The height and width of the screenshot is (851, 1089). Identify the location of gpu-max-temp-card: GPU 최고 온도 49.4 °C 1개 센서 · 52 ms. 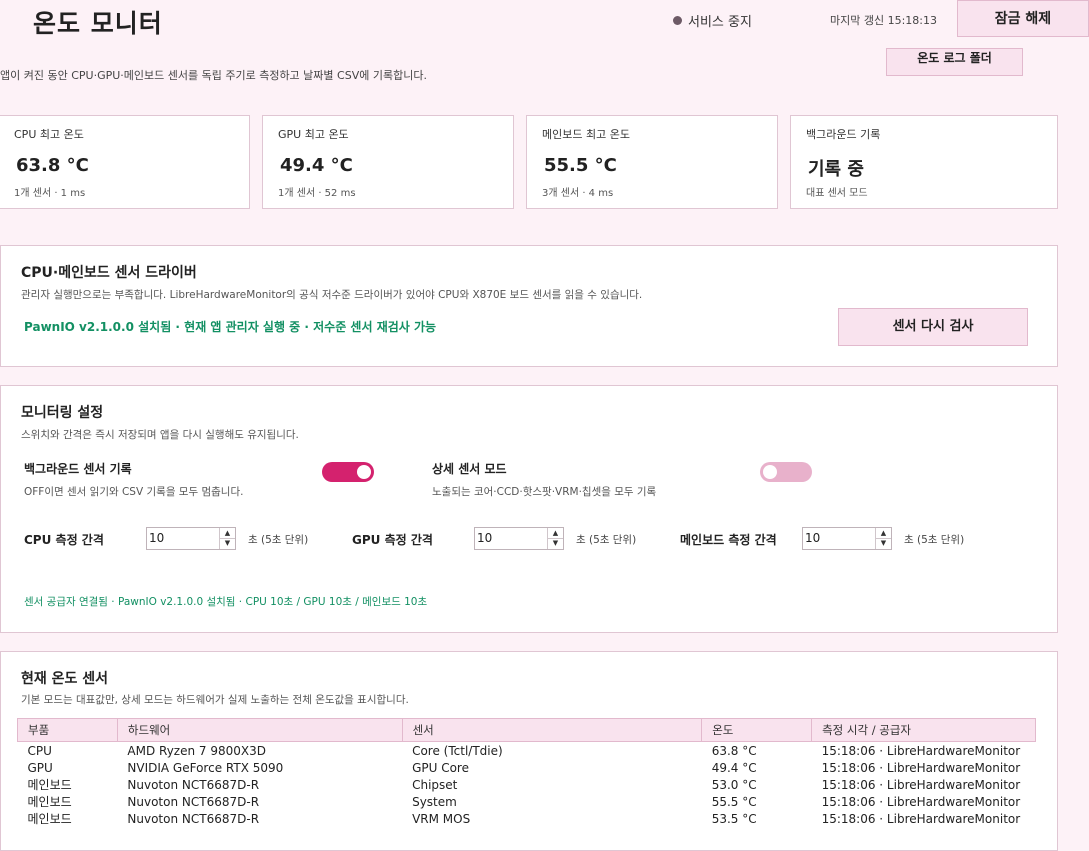
(388, 162).